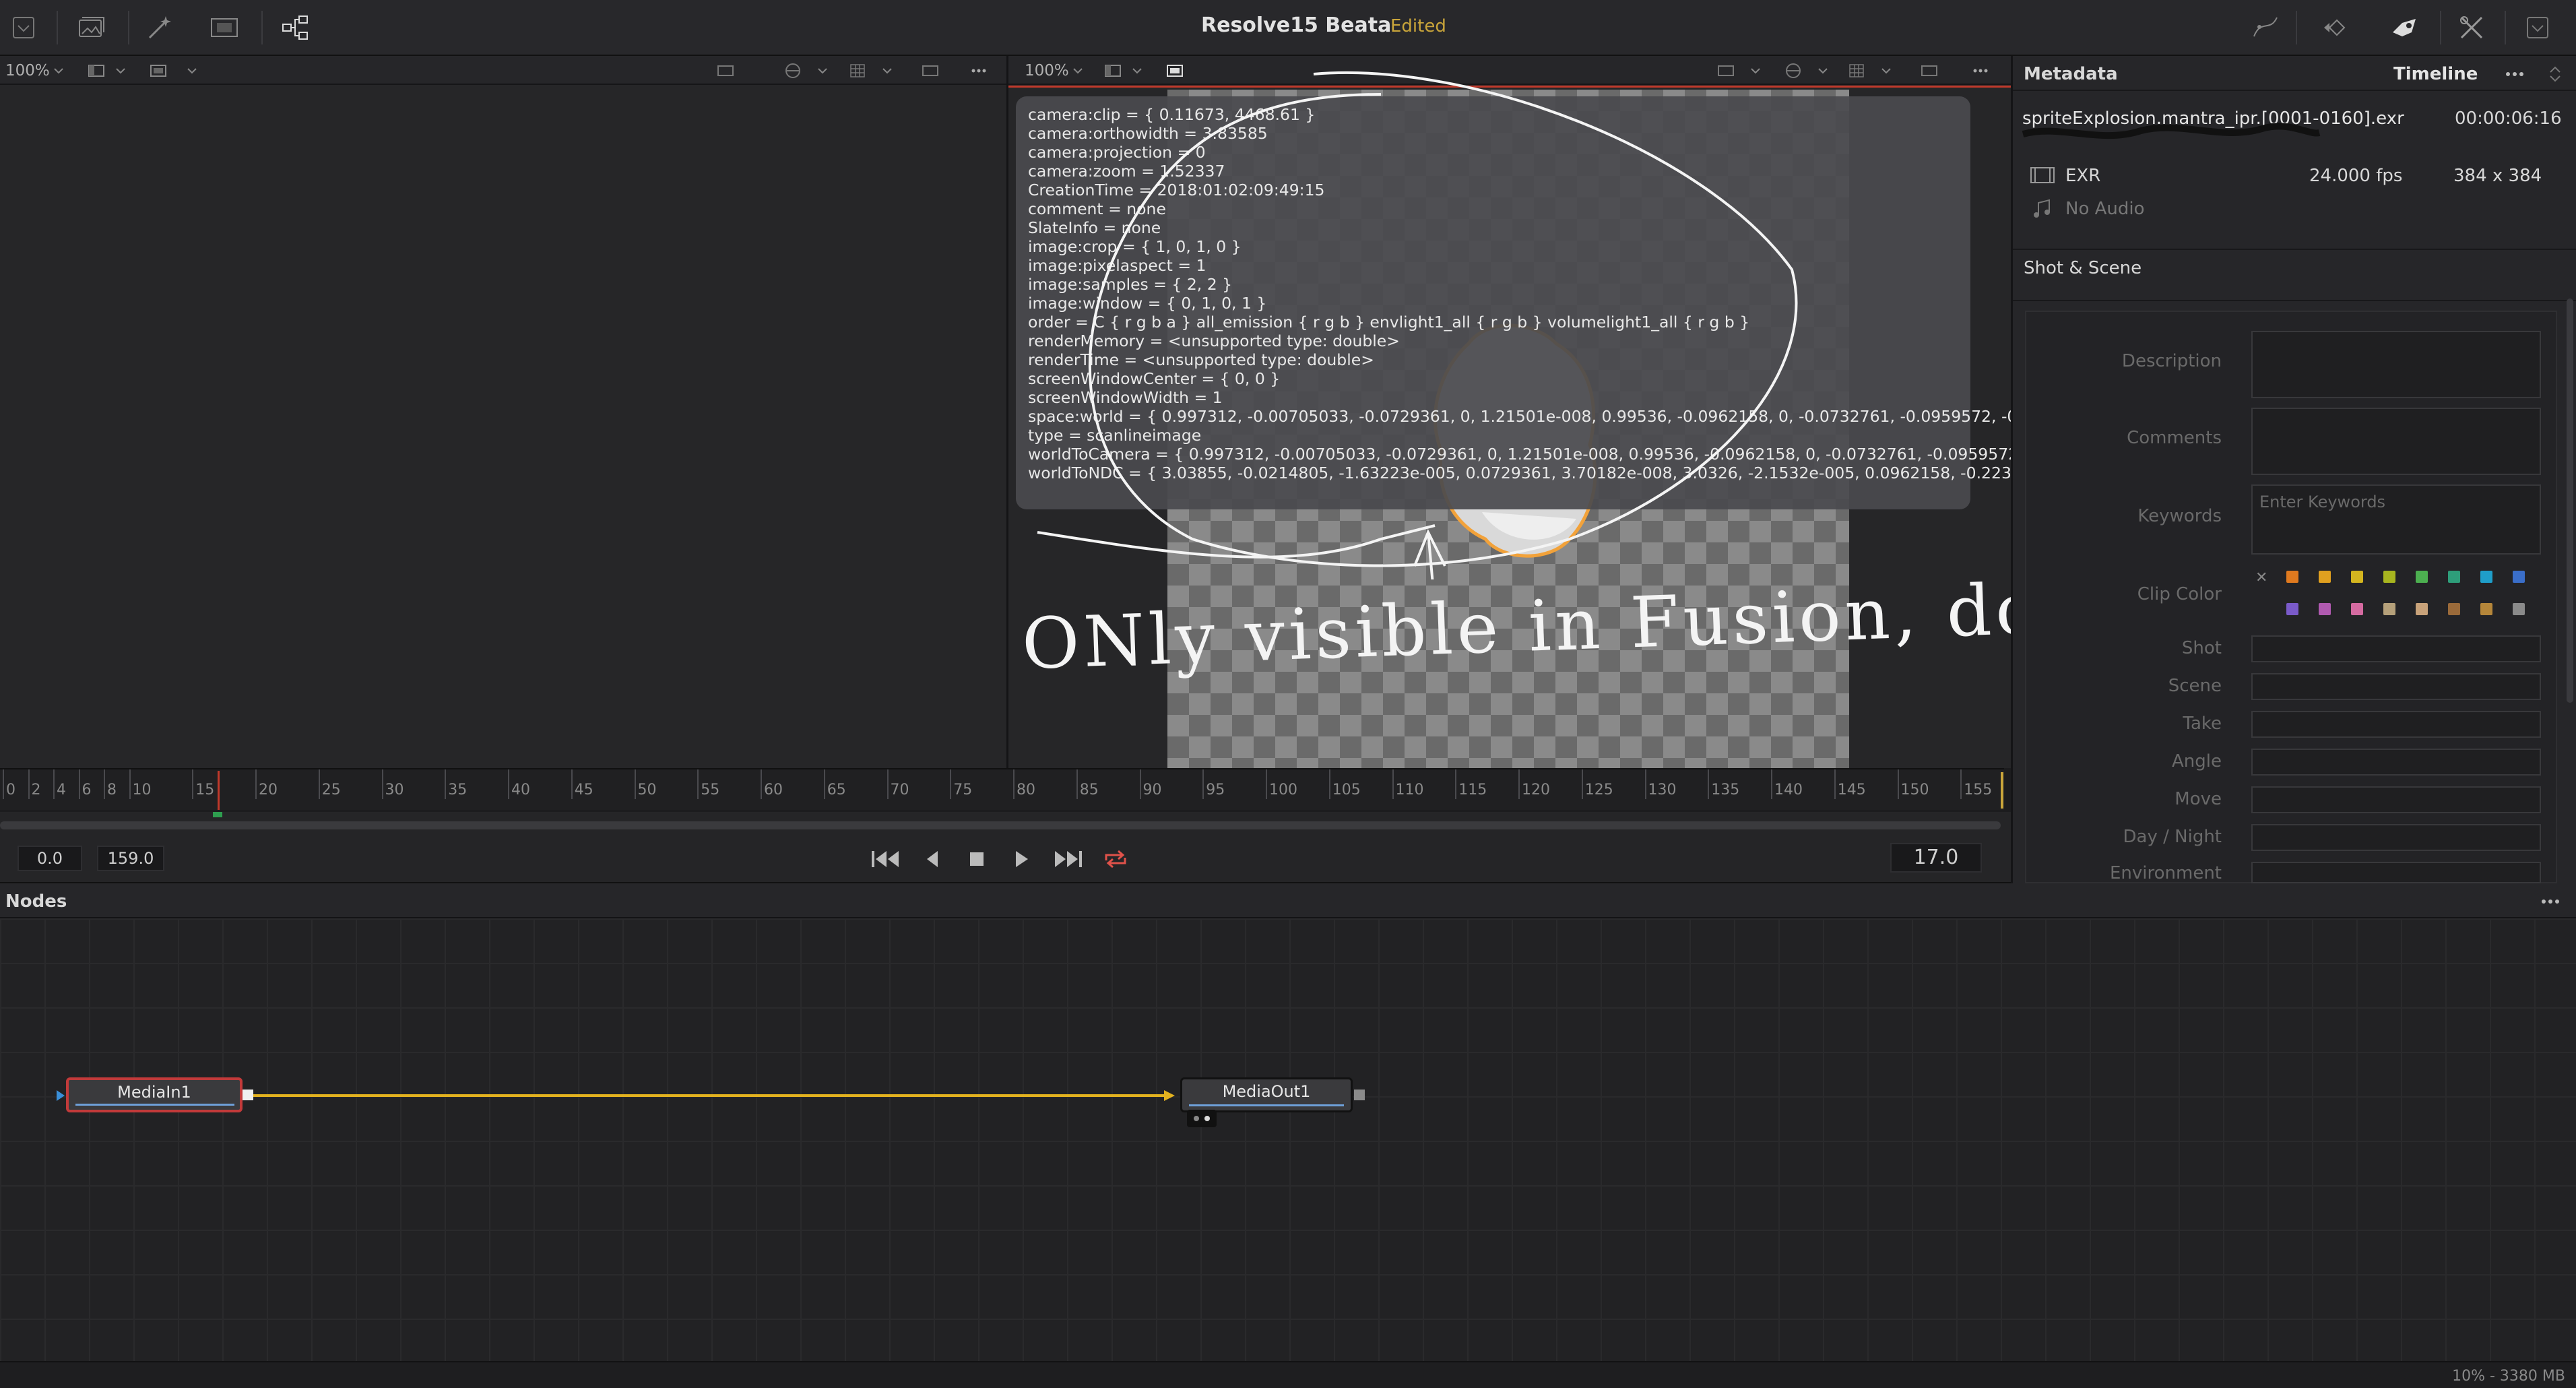 This screenshot has width=2576, height=1388. Describe the element at coordinates (2002, 791) in the screenshot. I see `end-marker` at that location.